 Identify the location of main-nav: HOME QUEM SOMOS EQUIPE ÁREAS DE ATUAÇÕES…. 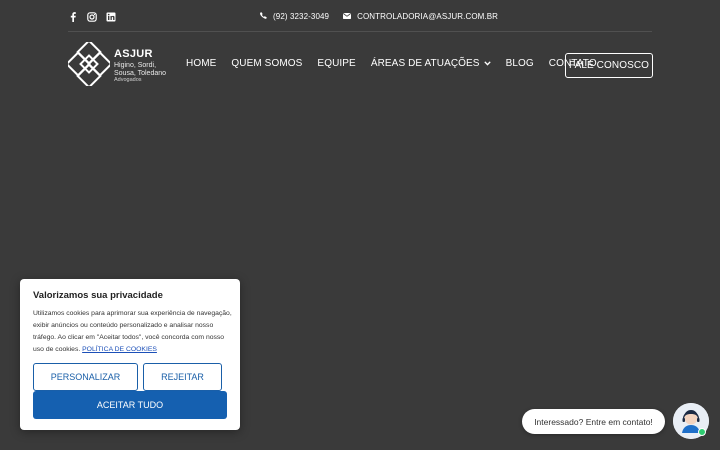
(399, 63).